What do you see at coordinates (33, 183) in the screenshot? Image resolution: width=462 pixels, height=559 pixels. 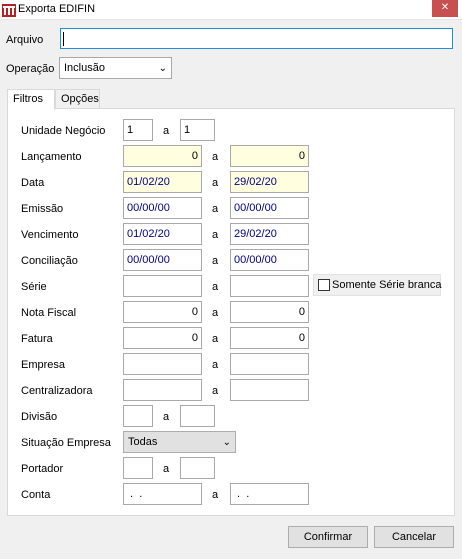 I see `data-label: Data` at bounding box center [33, 183].